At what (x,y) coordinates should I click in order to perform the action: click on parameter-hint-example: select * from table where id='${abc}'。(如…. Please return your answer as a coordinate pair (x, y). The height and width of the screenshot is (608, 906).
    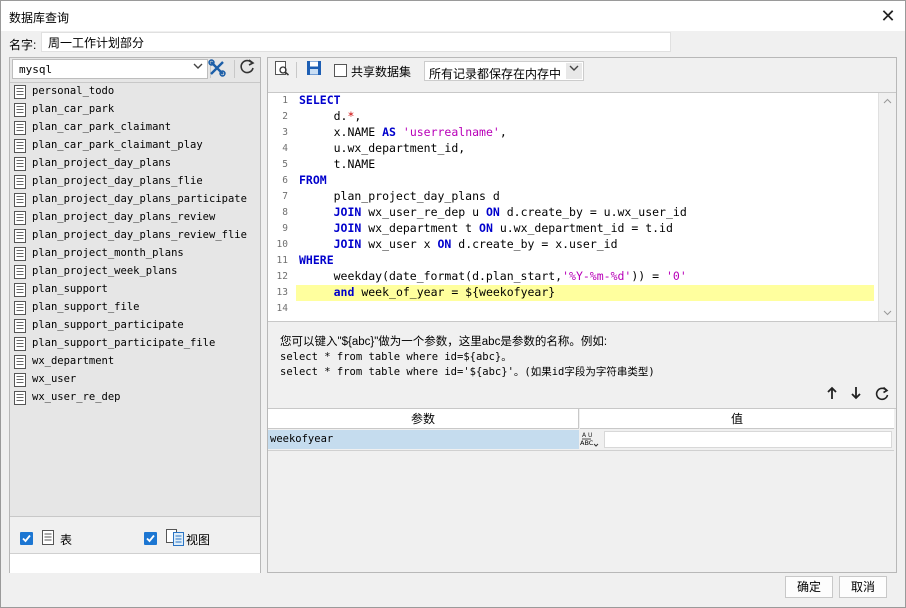
    Looking at the image, I should click on (467, 372).